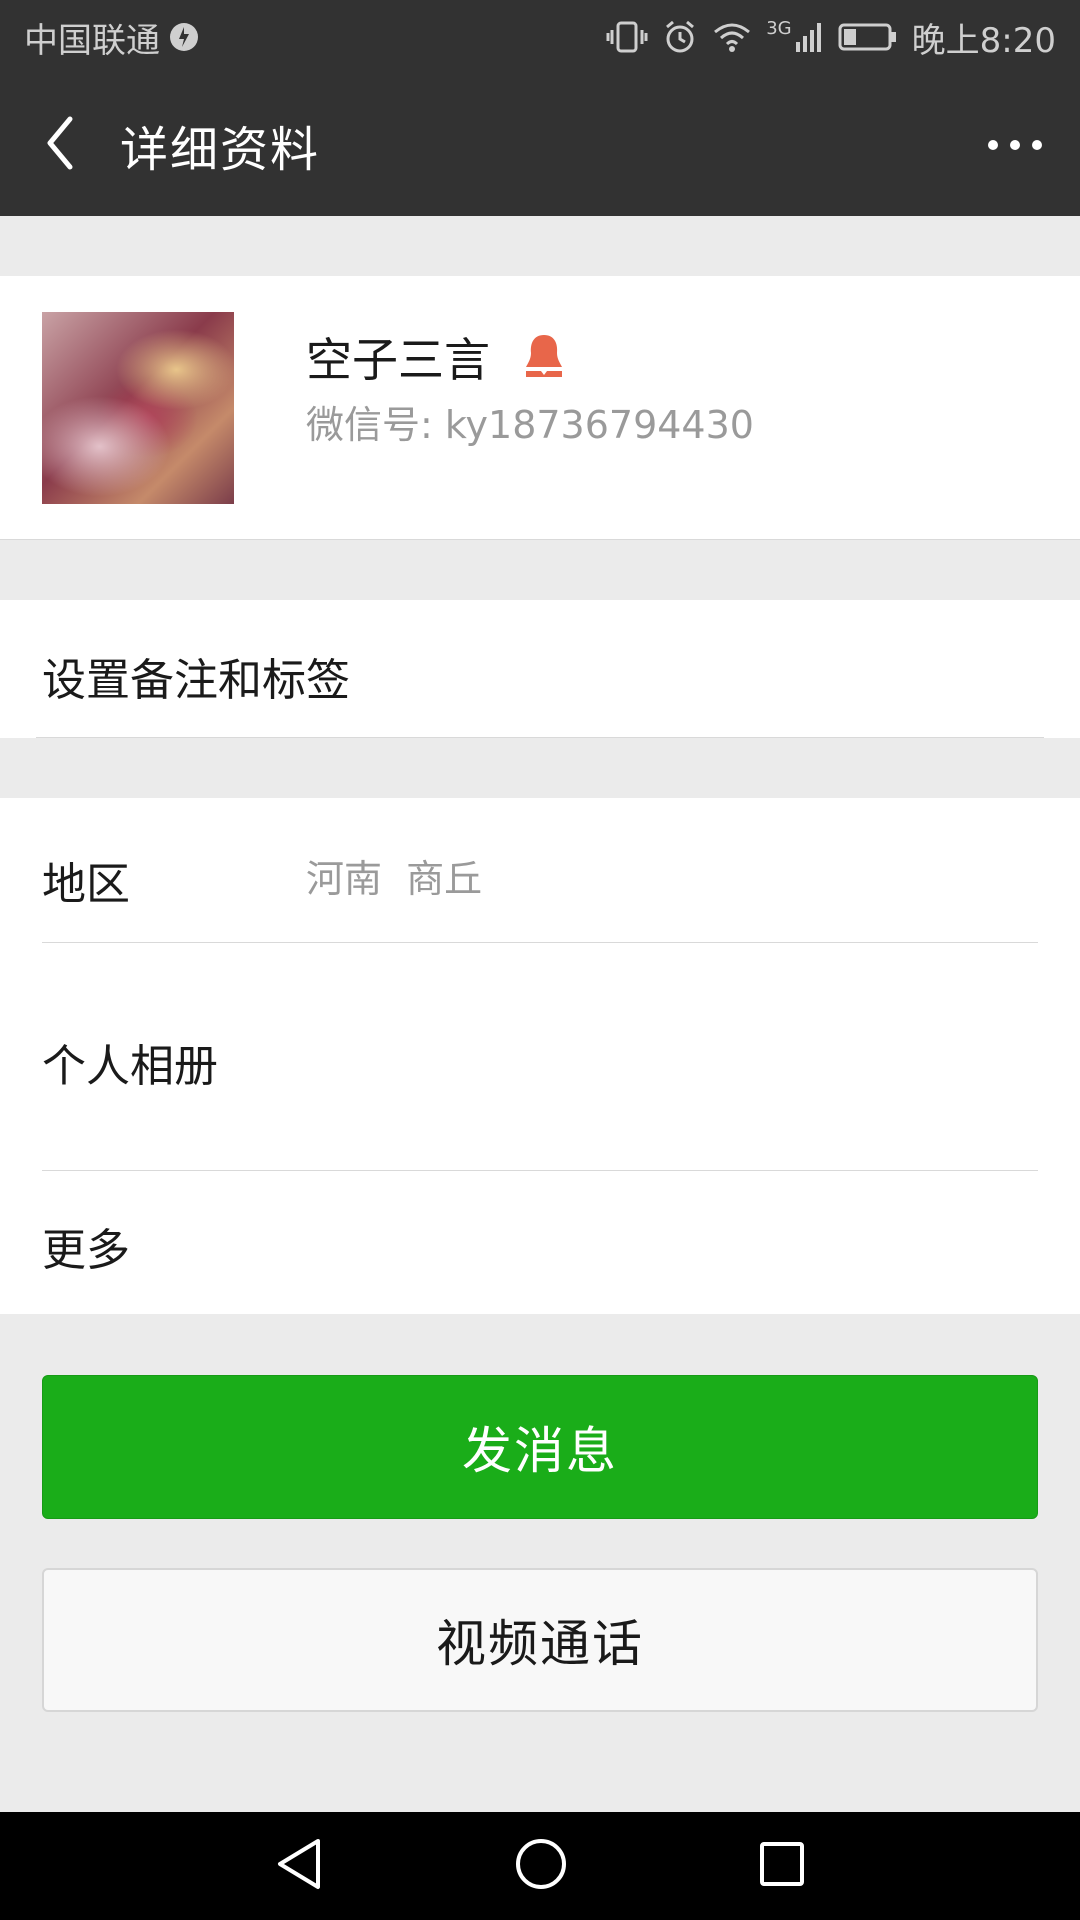 The image size is (1080, 1920). I want to click on avatar, so click(138, 408).